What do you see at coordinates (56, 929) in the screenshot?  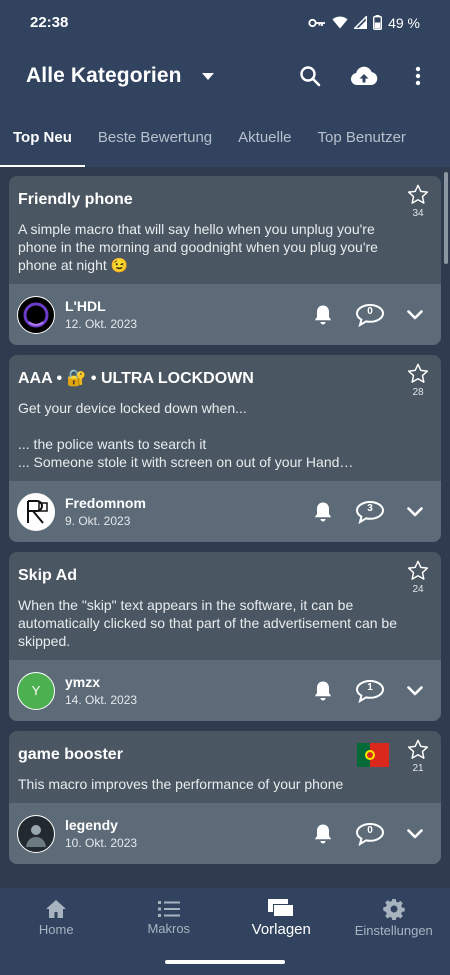 I see `nav-home-label: Home` at bounding box center [56, 929].